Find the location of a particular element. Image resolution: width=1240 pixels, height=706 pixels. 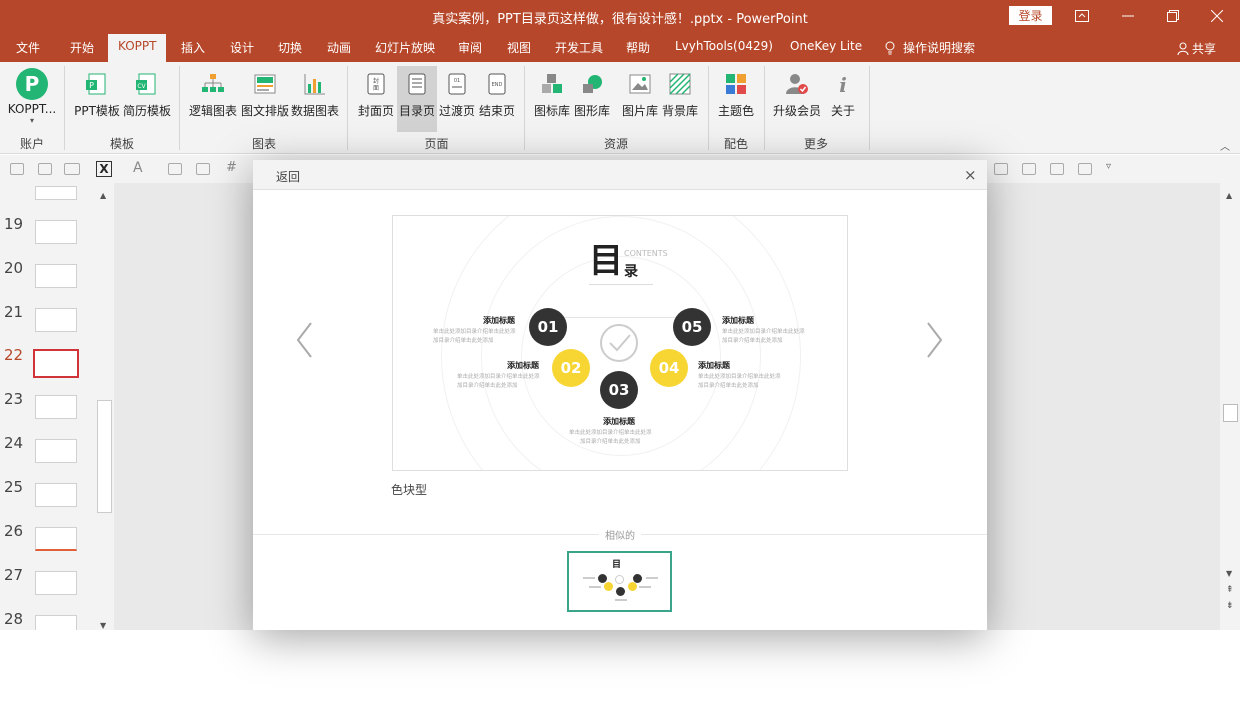

toolbar-frame-icon is located at coordinates (72, 169).